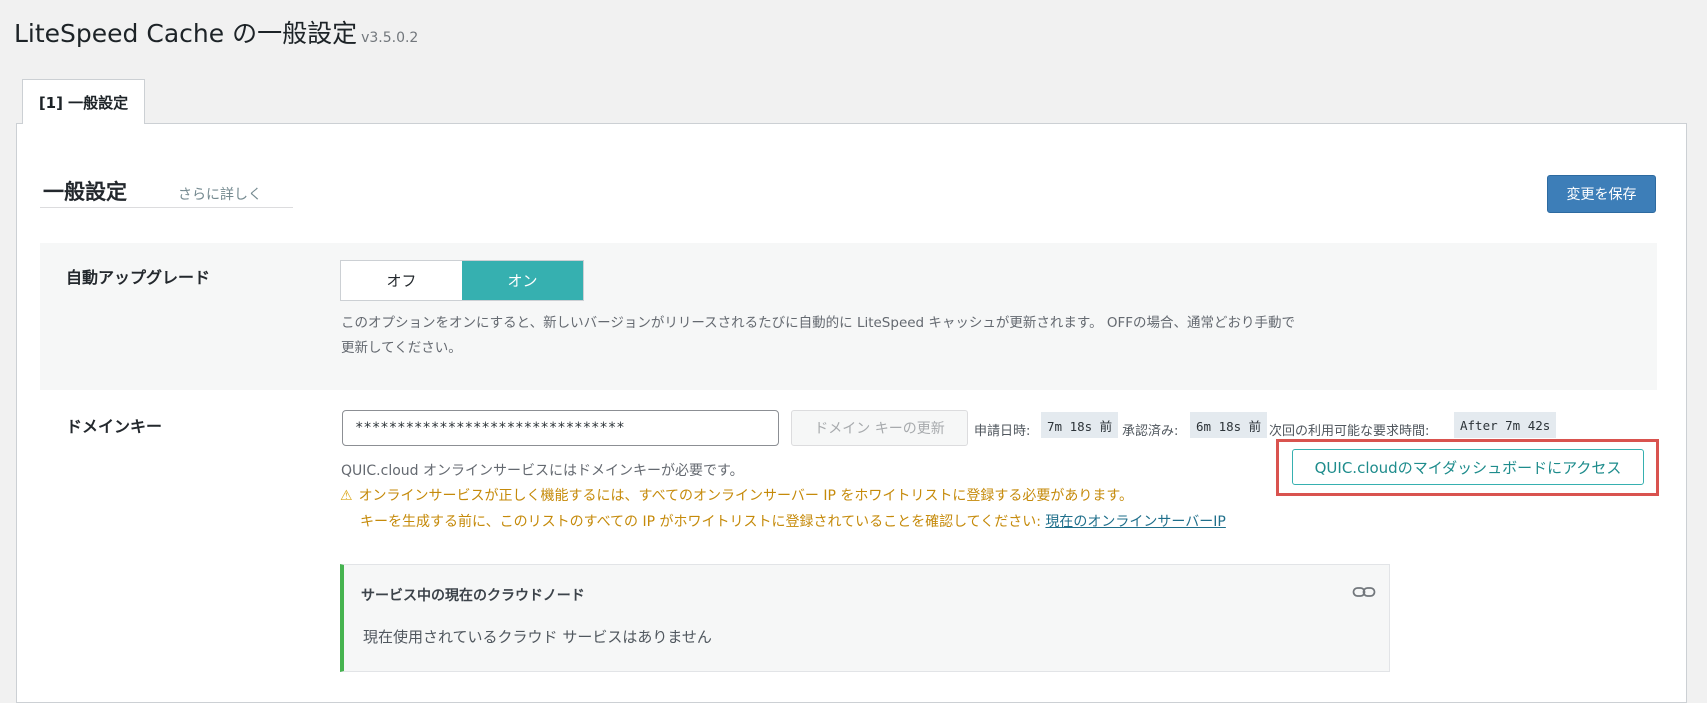 The width and height of the screenshot is (1707, 703). I want to click on auto-upgrade-label: 自動アップグレード, so click(138, 277).